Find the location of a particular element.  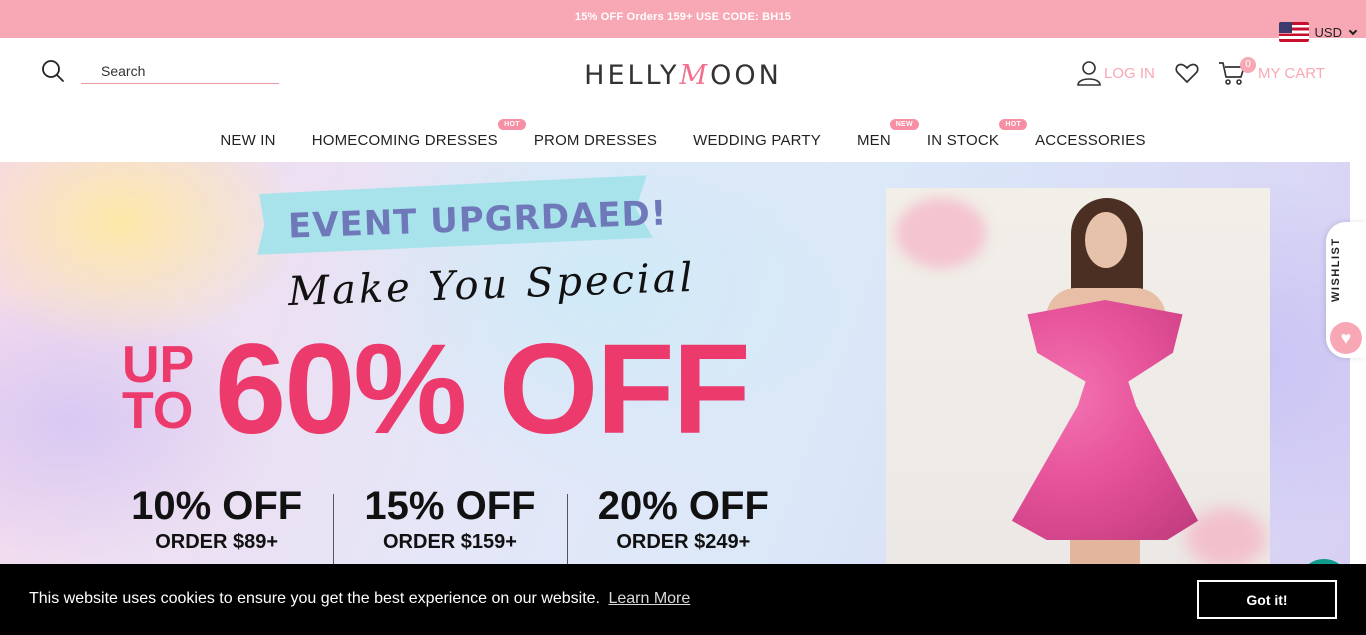

login-label: LOG IN is located at coordinates (1129, 73).